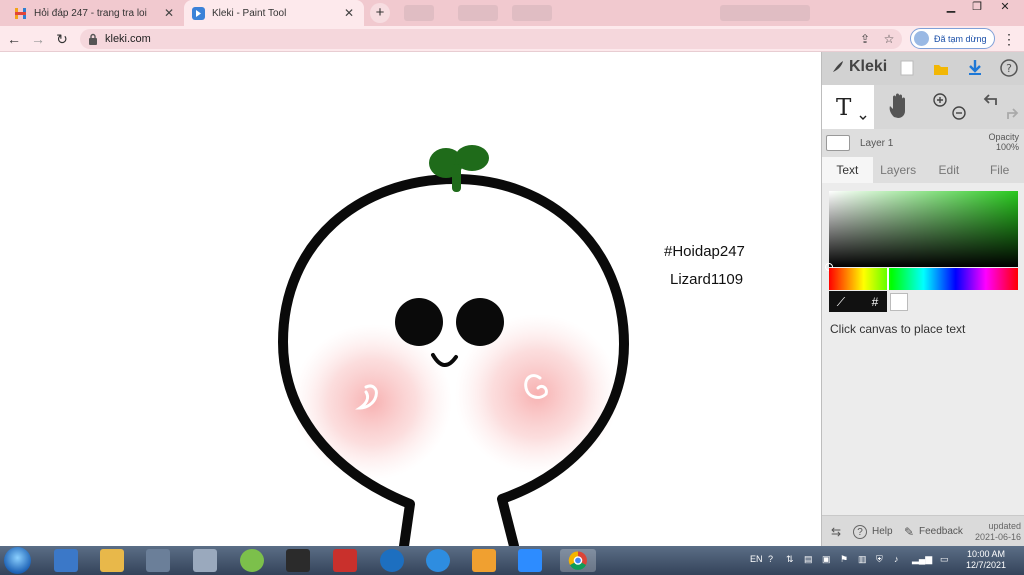 The width and height of the screenshot is (1024, 575). Describe the element at coordinates (93, 39) in the screenshot. I see `lock-icon` at that location.